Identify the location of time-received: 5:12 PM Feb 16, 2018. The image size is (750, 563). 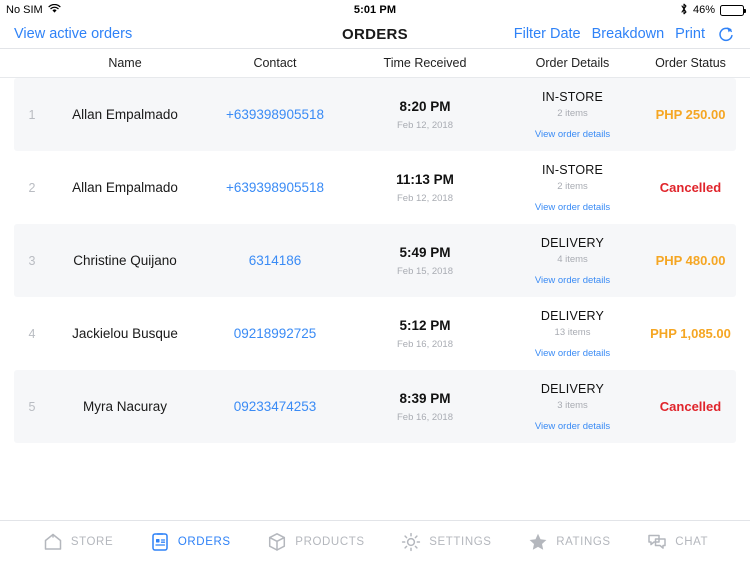
(425, 333).